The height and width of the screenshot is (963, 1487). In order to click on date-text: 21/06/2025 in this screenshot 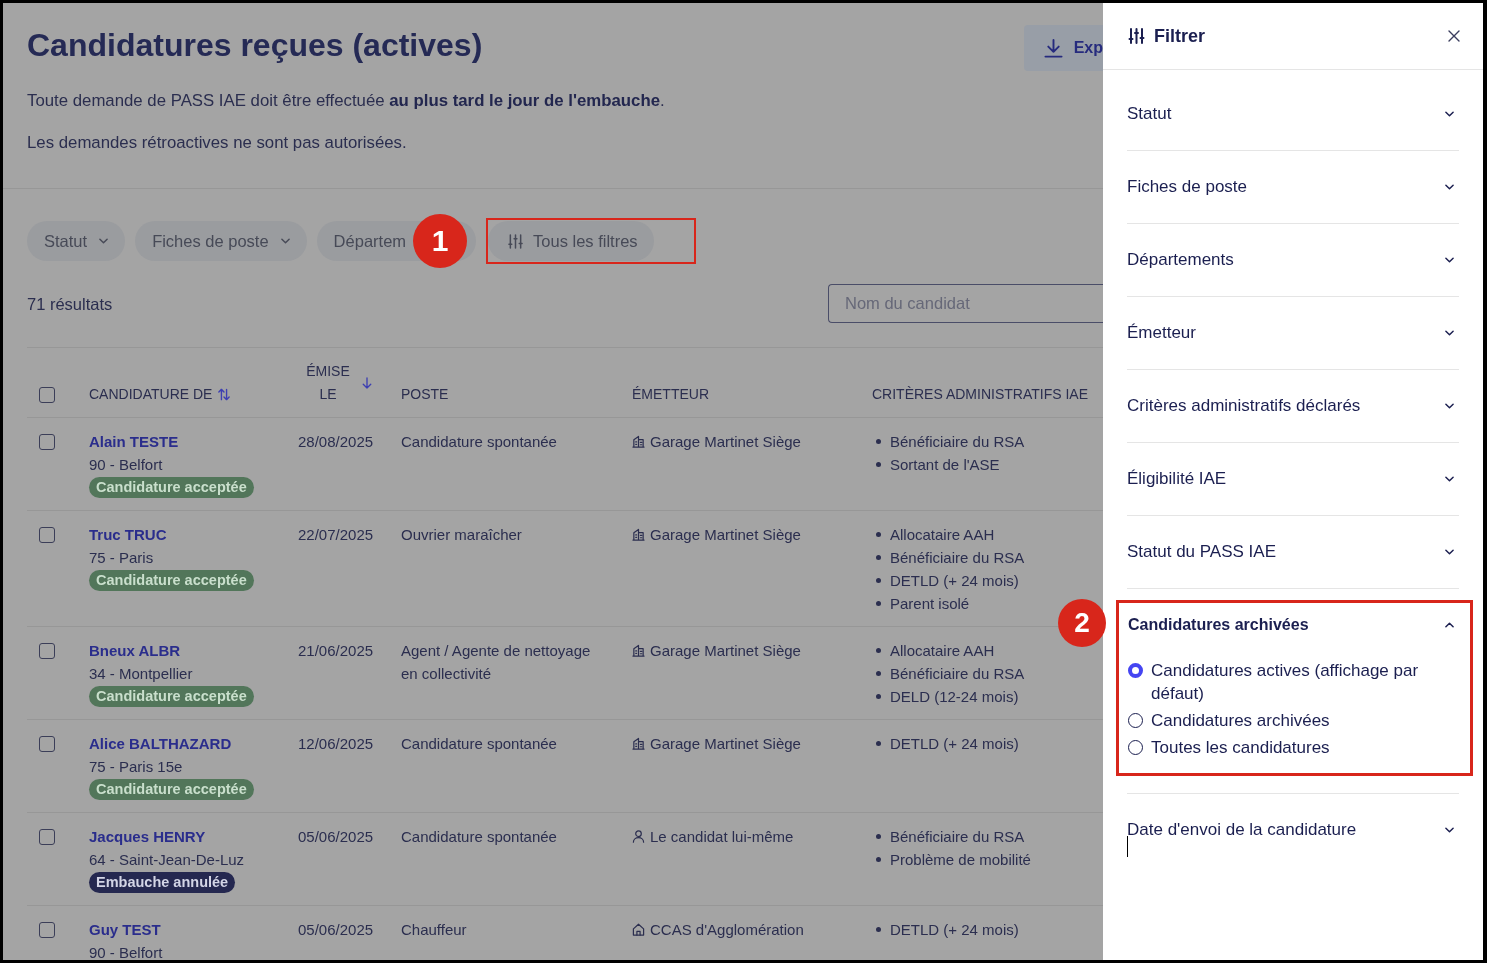, I will do `click(336, 651)`.